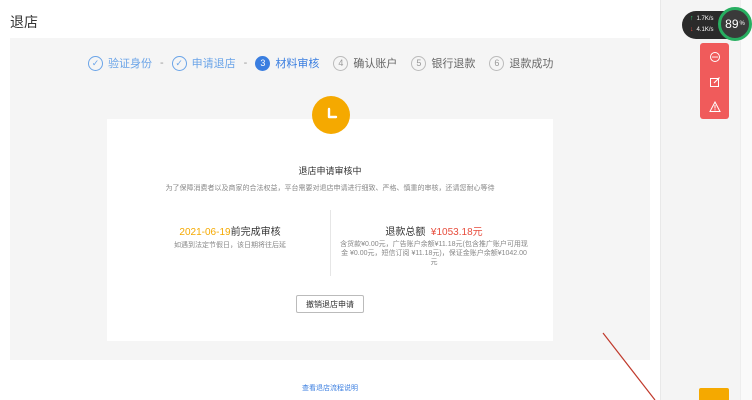 The image size is (752, 400). What do you see at coordinates (405, 232) in the screenshot?
I see `refund-label: 退款总额` at bounding box center [405, 232].